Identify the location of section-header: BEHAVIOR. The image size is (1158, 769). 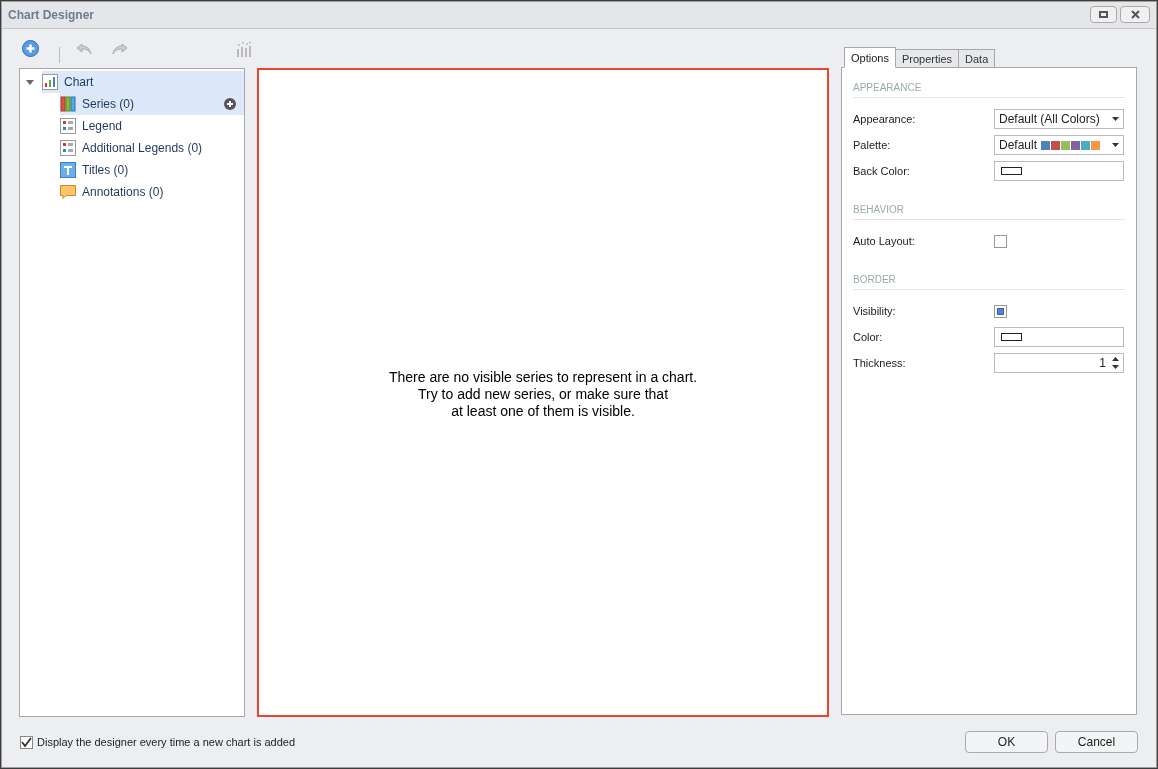
(989, 211).